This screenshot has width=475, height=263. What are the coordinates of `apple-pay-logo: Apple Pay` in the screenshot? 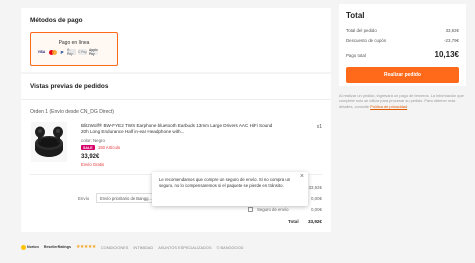 It's located at (93, 52).